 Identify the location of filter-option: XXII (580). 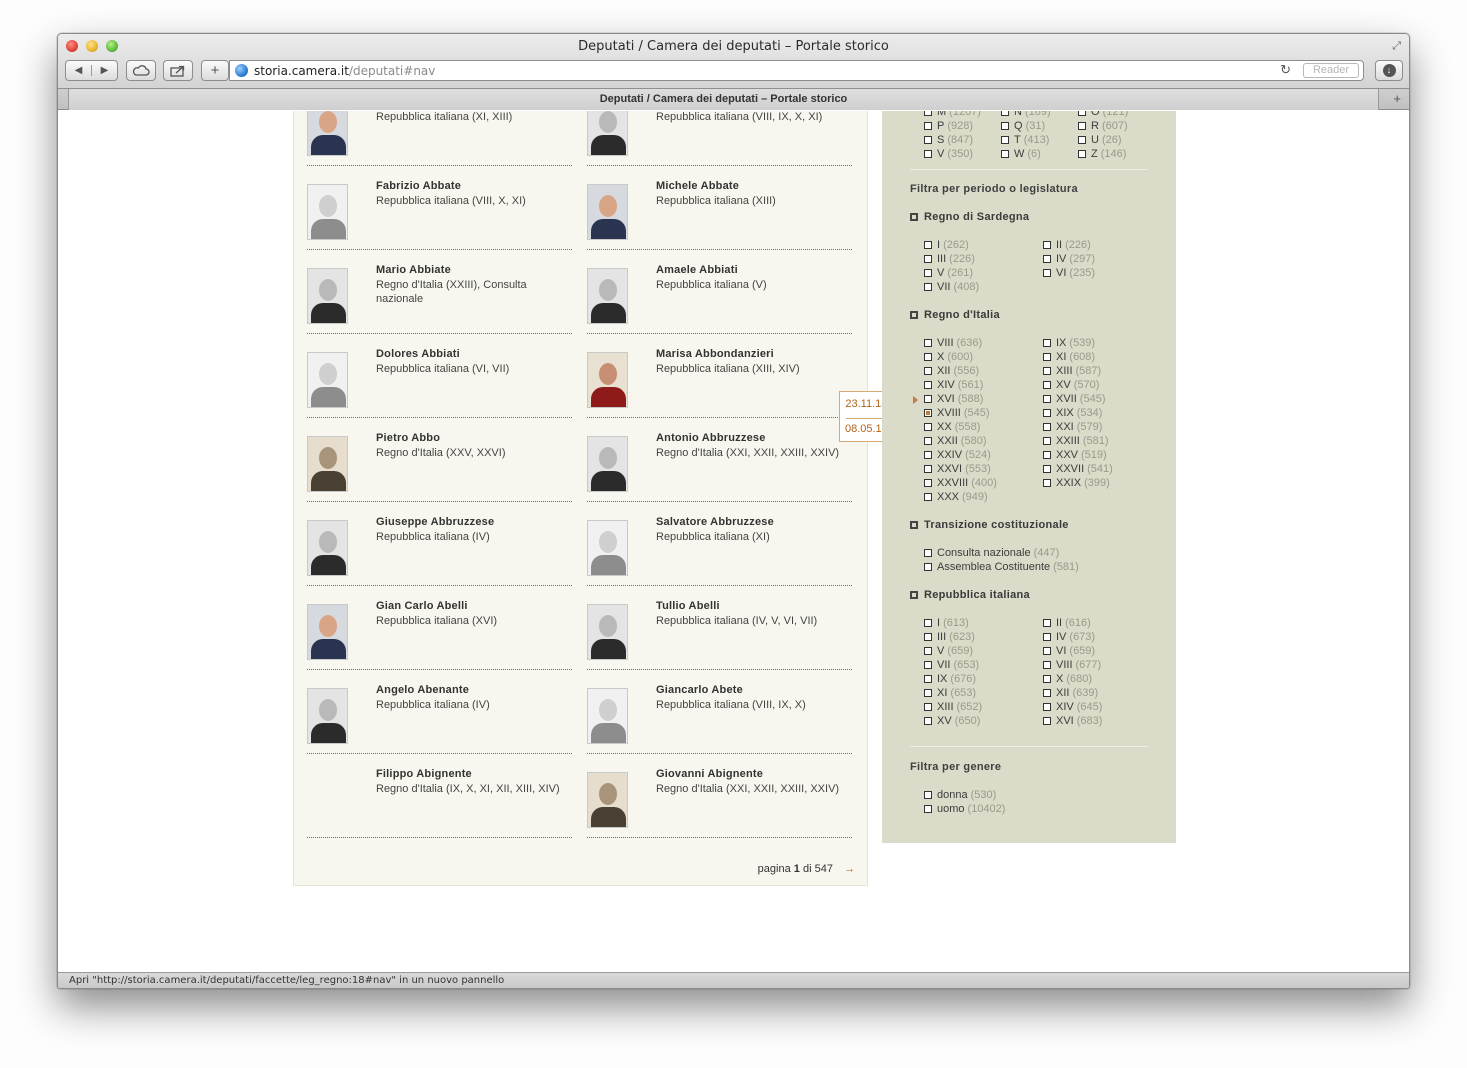
(955, 441).